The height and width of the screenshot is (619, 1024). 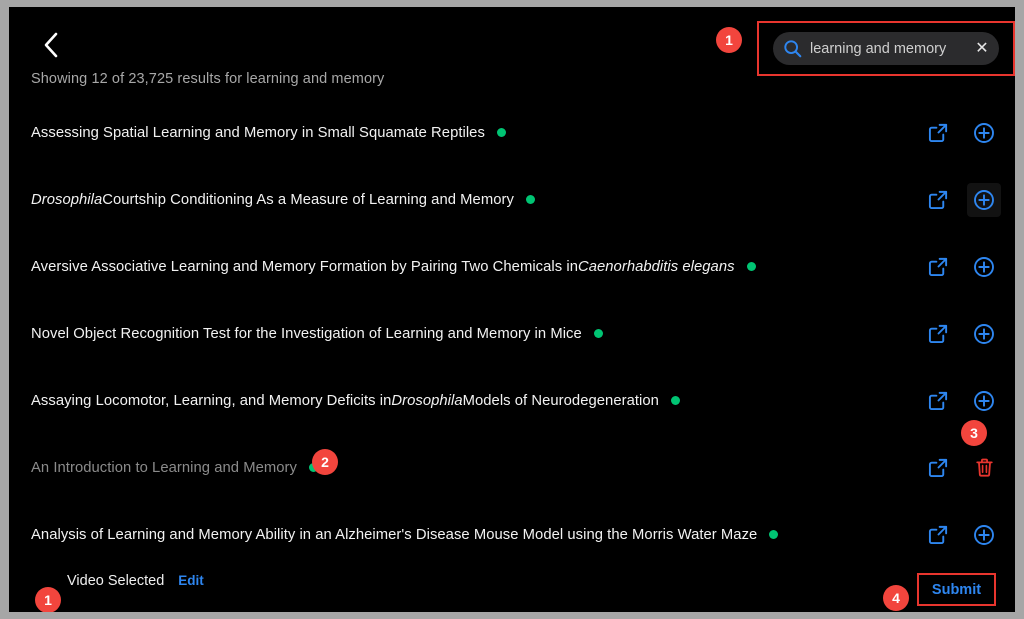 I want to click on search-box: ✕, so click(x=886, y=48).